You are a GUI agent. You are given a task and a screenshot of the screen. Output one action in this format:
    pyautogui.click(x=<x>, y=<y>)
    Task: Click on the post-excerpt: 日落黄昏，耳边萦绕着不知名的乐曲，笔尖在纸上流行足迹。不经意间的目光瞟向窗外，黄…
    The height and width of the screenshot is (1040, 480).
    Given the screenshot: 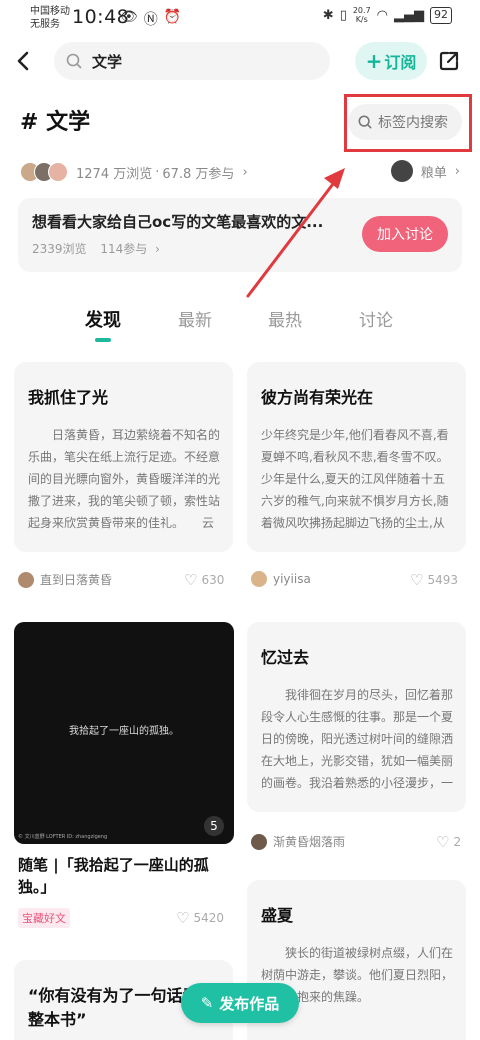 What is the action you would take?
    pyautogui.click(x=124, y=479)
    